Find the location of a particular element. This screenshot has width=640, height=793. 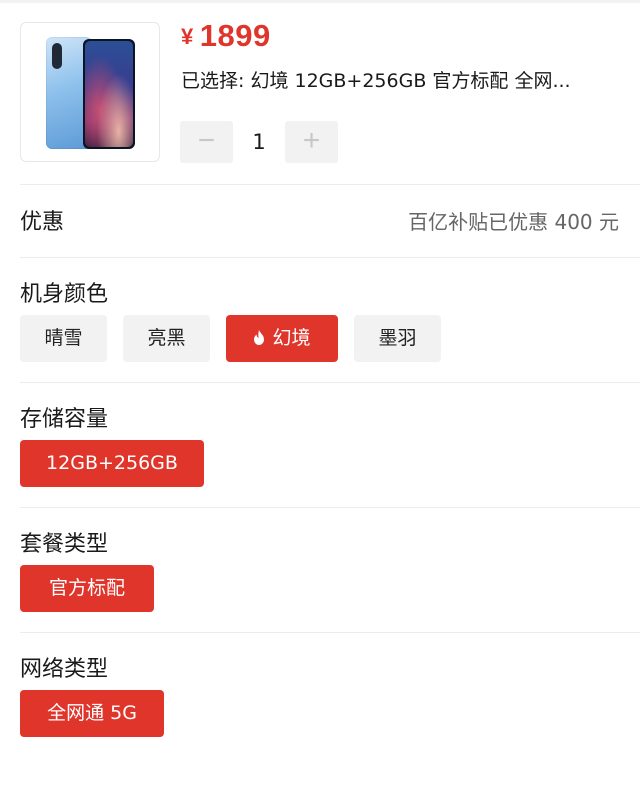

decrease-quantity-button: − is located at coordinates (206, 142).